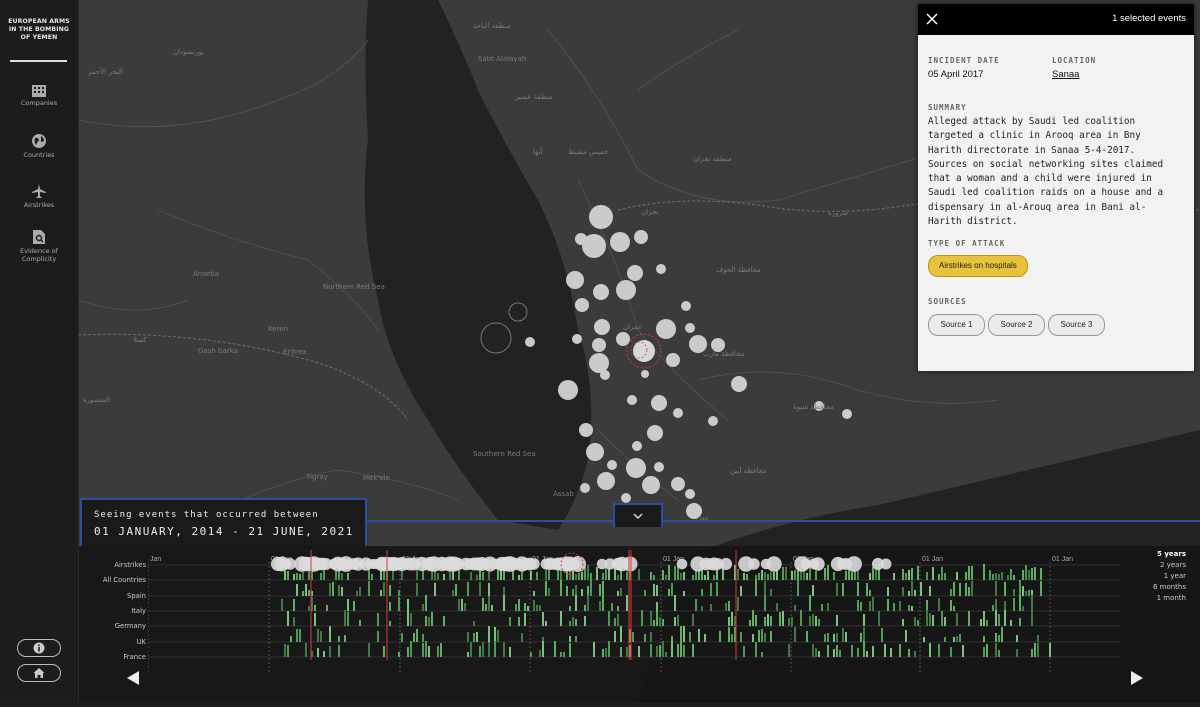  What do you see at coordinates (932, 19) in the screenshot?
I see `close-icon` at bounding box center [932, 19].